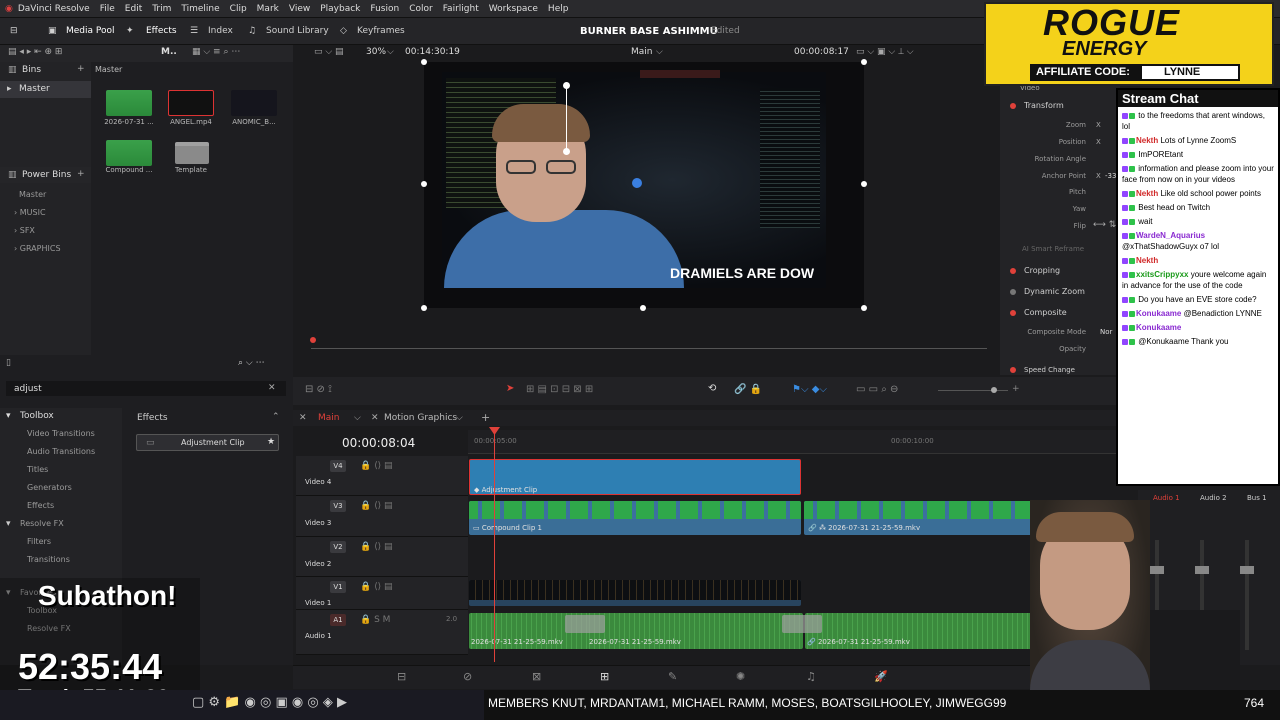 Image resolution: width=1280 pixels, height=720 pixels. I want to click on chat-username: WardeN_Aquarius, so click(1170, 235).